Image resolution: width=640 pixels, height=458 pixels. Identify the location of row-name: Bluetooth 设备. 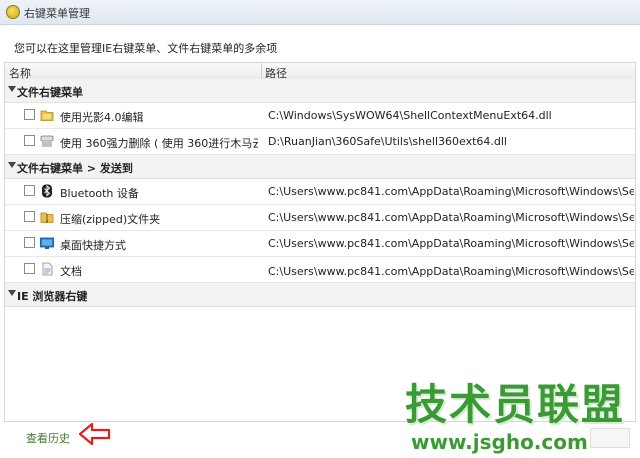
(99, 193).